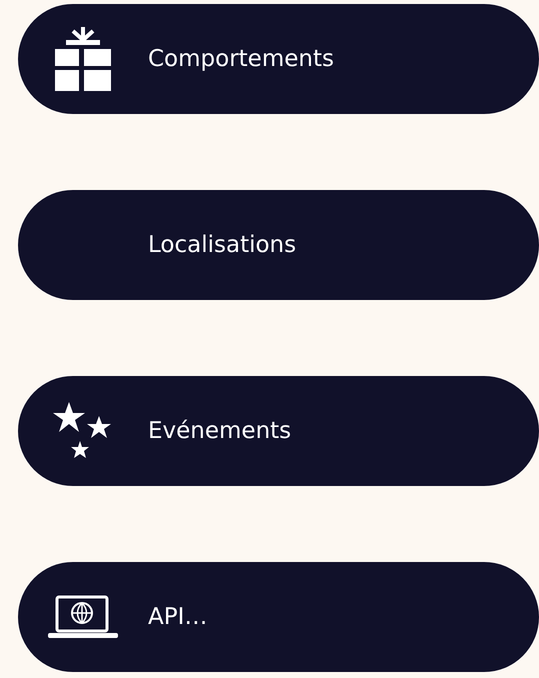  What do you see at coordinates (83, 617) in the screenshot?
I see `laptop-icon` at bounding box center [83, 617].